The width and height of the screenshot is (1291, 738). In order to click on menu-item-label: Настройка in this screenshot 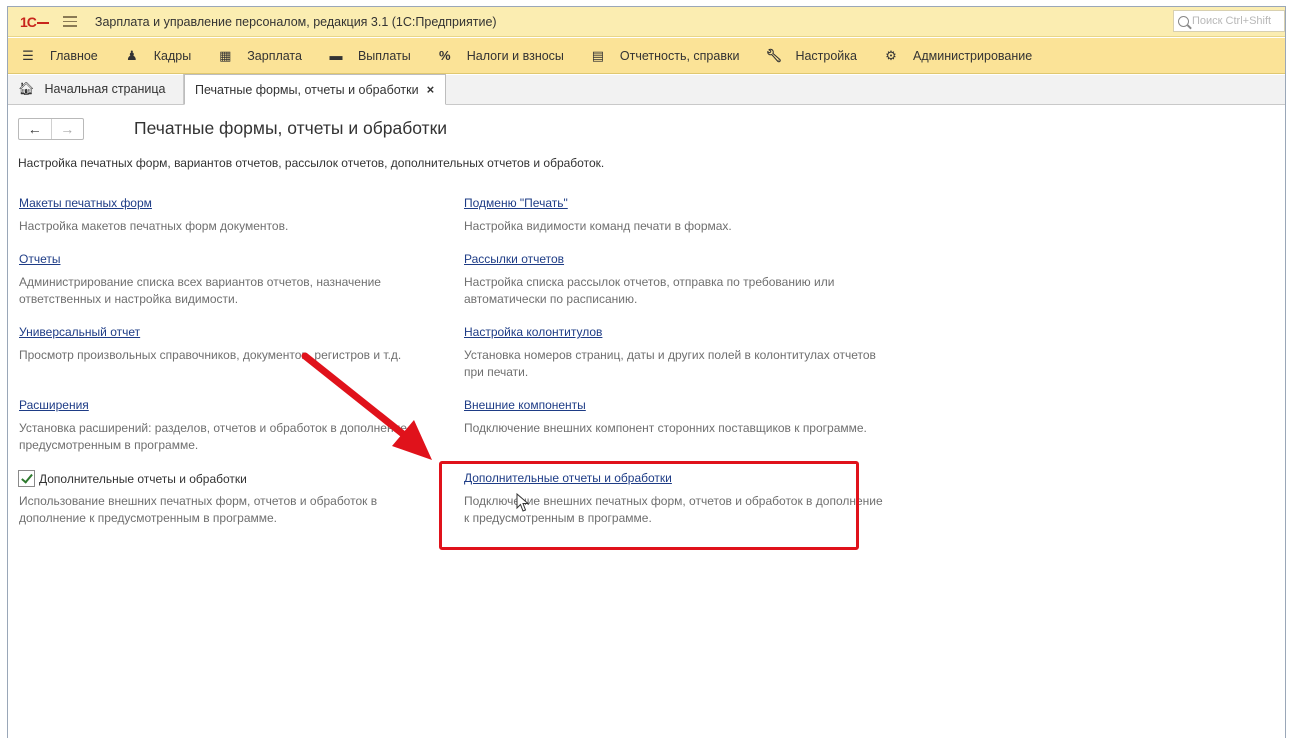, I will do `click(826, 55)`.